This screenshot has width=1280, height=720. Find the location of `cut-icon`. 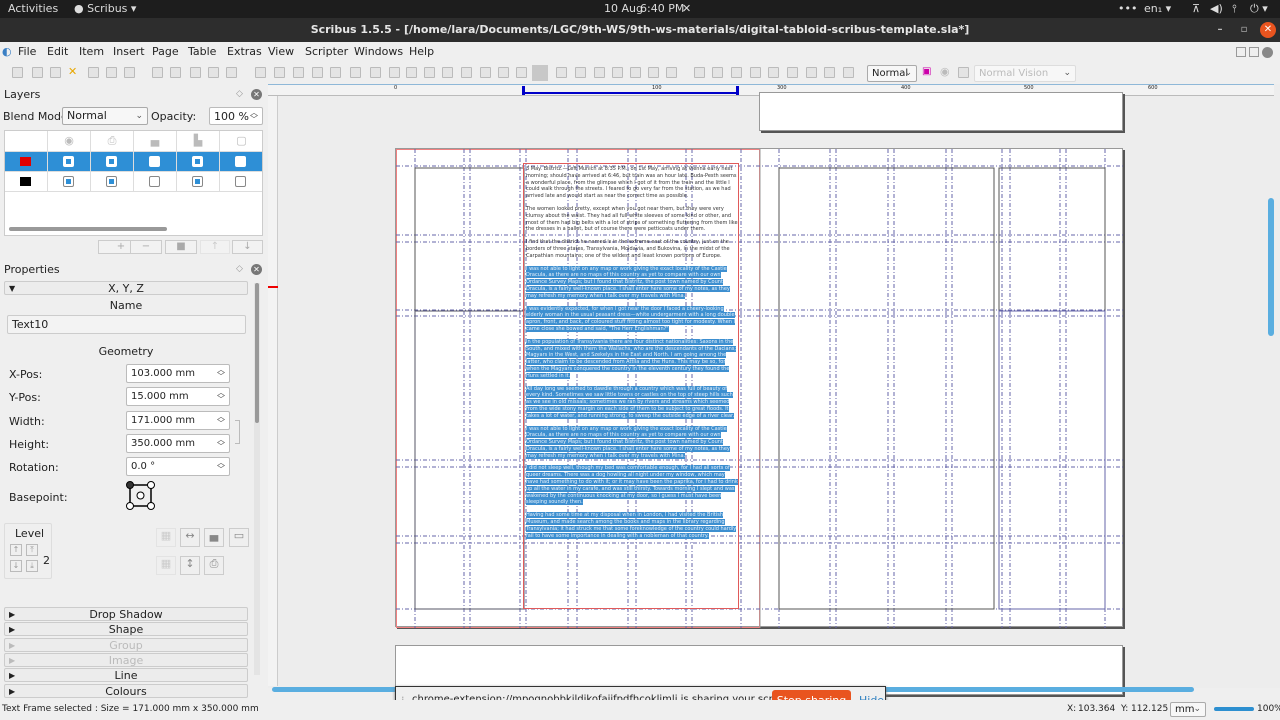

cut-icon is located at coordinates (195, 72).